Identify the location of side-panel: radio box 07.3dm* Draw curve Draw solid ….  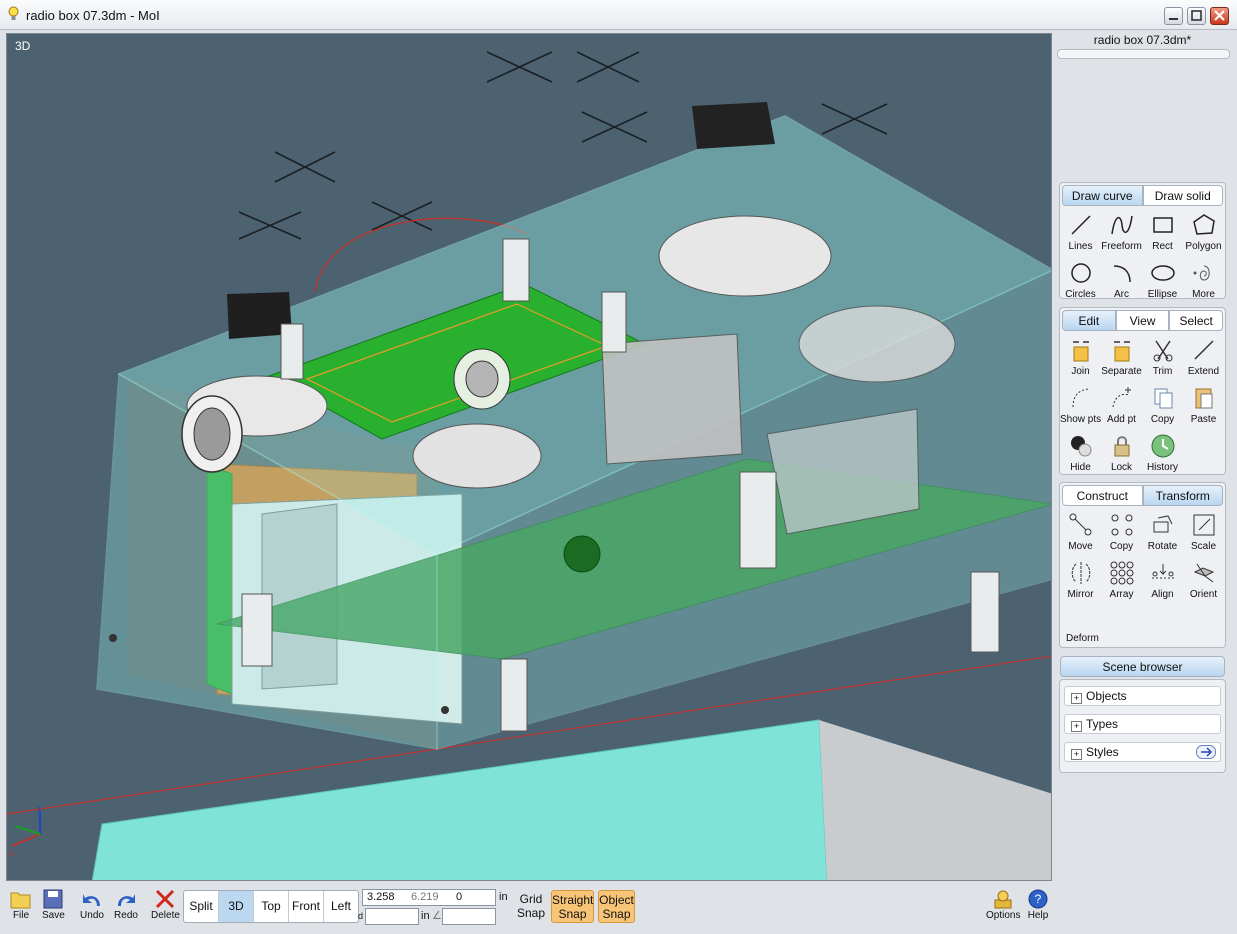
(1143, 403).